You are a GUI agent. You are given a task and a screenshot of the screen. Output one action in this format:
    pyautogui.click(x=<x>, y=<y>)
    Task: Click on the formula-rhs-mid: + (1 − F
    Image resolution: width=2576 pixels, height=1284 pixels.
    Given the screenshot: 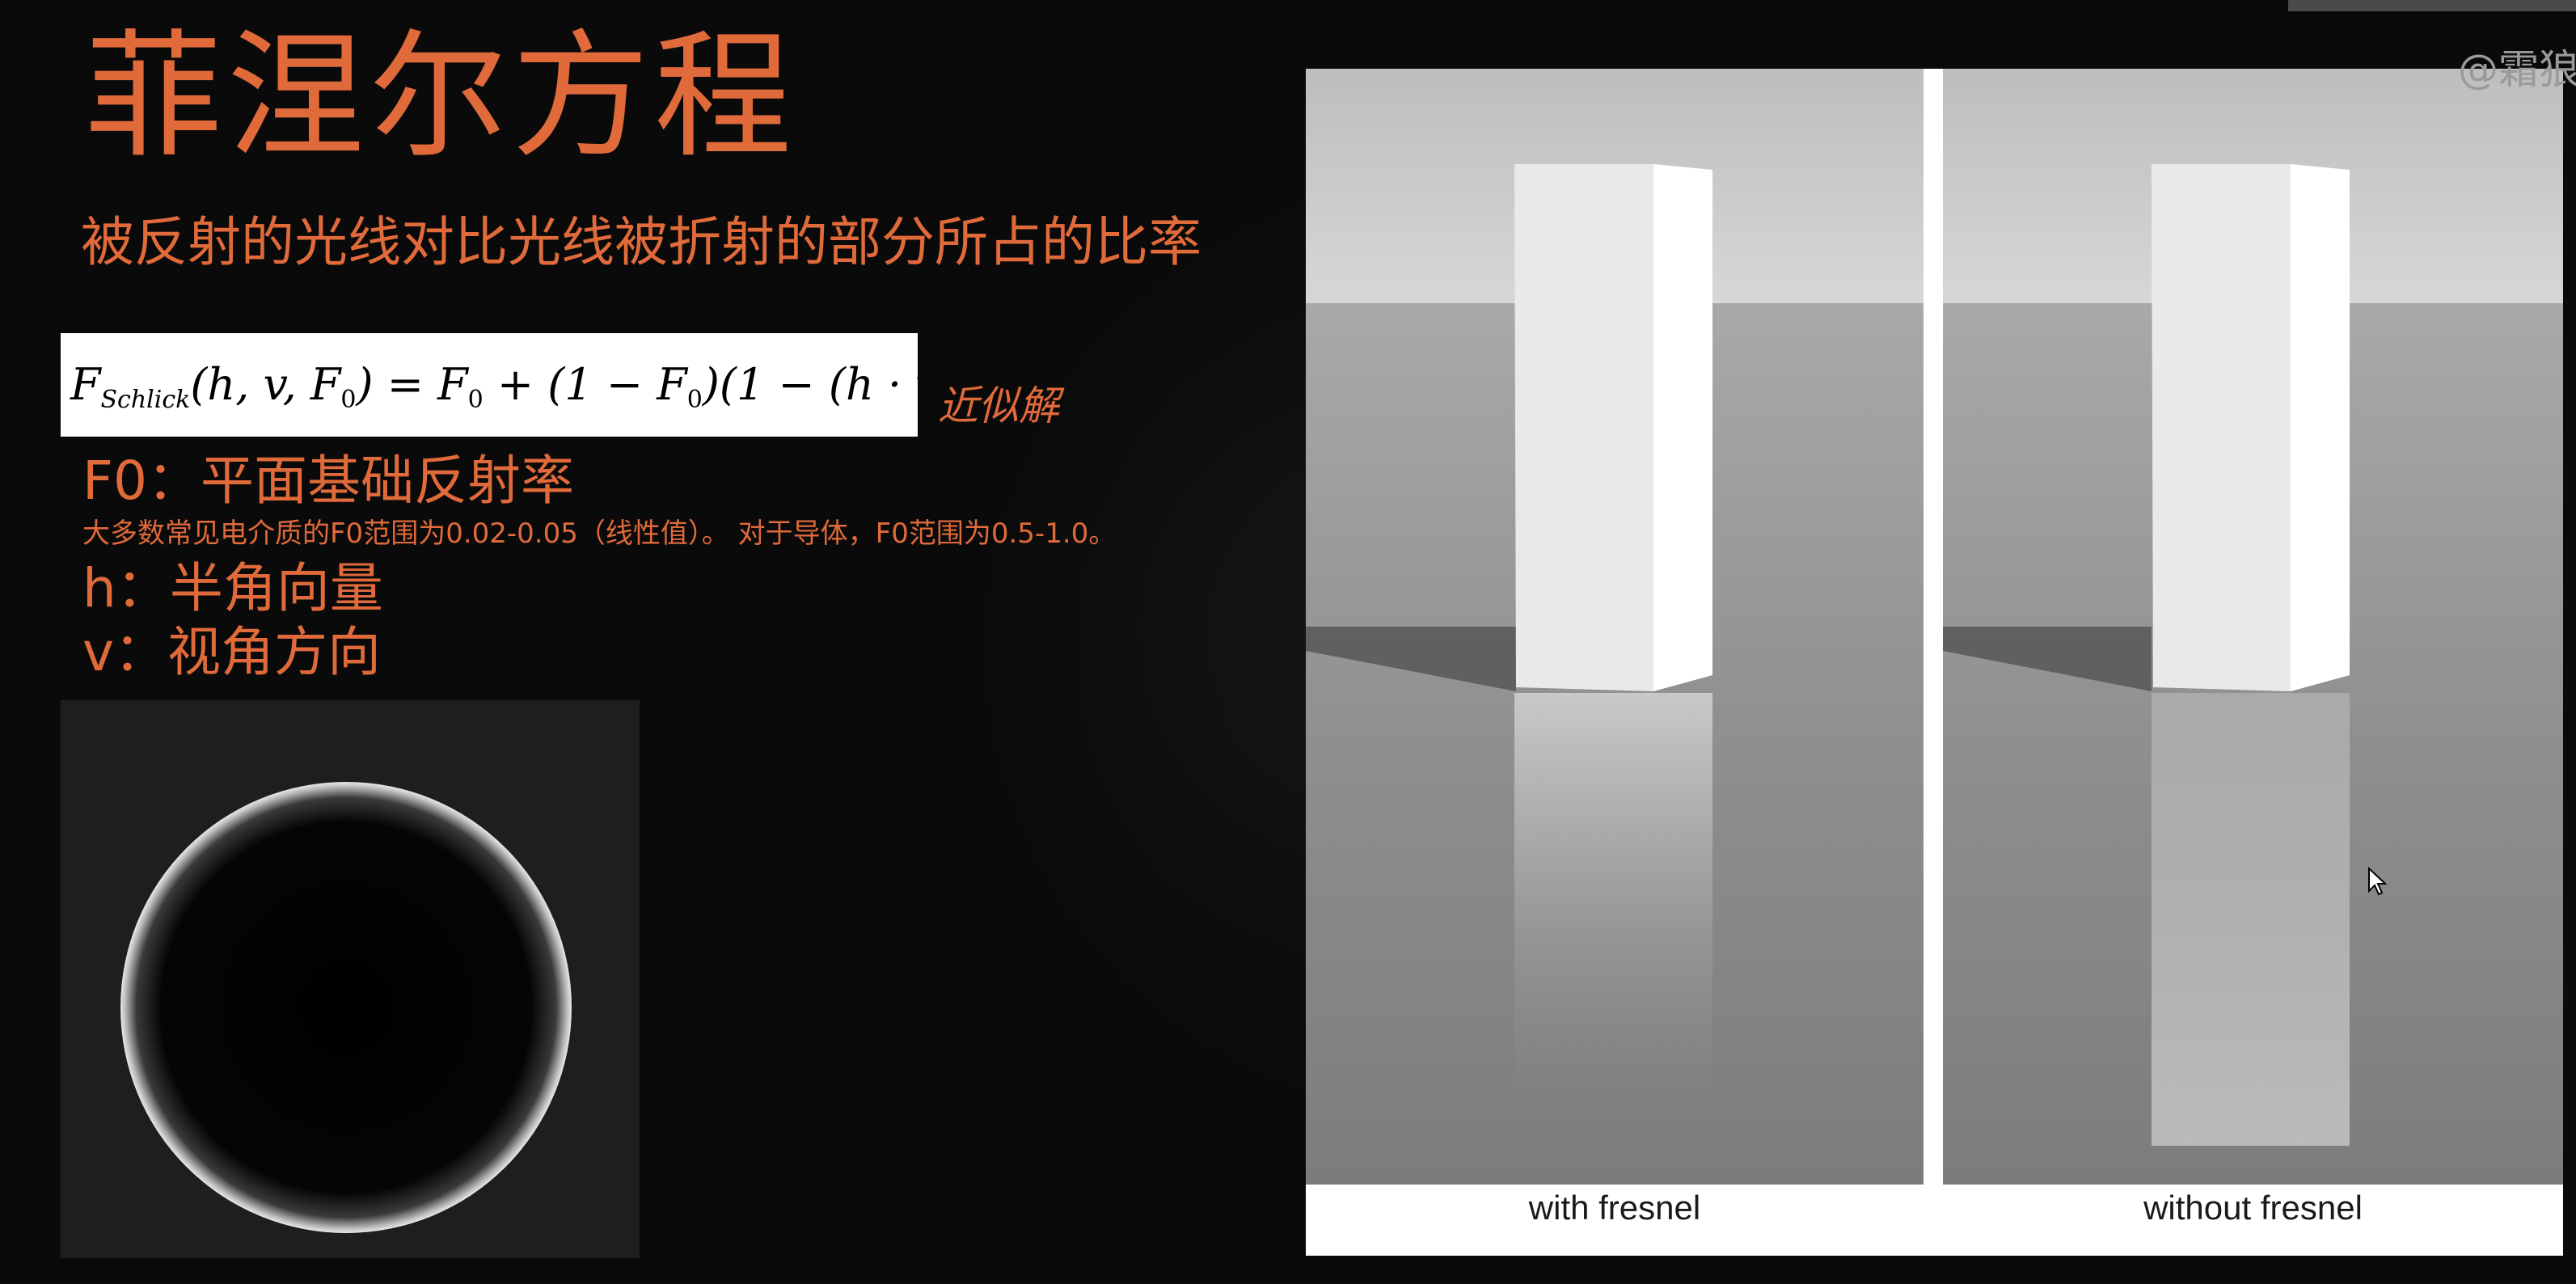 What is the action you would take?
    pyautogui.click(x=587, y=384)
    